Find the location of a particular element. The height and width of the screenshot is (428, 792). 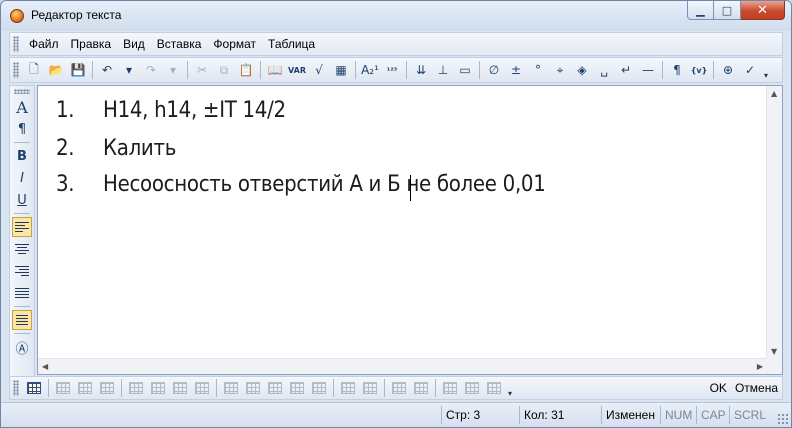

insert-table-icon is located at coordinates (34, 388).